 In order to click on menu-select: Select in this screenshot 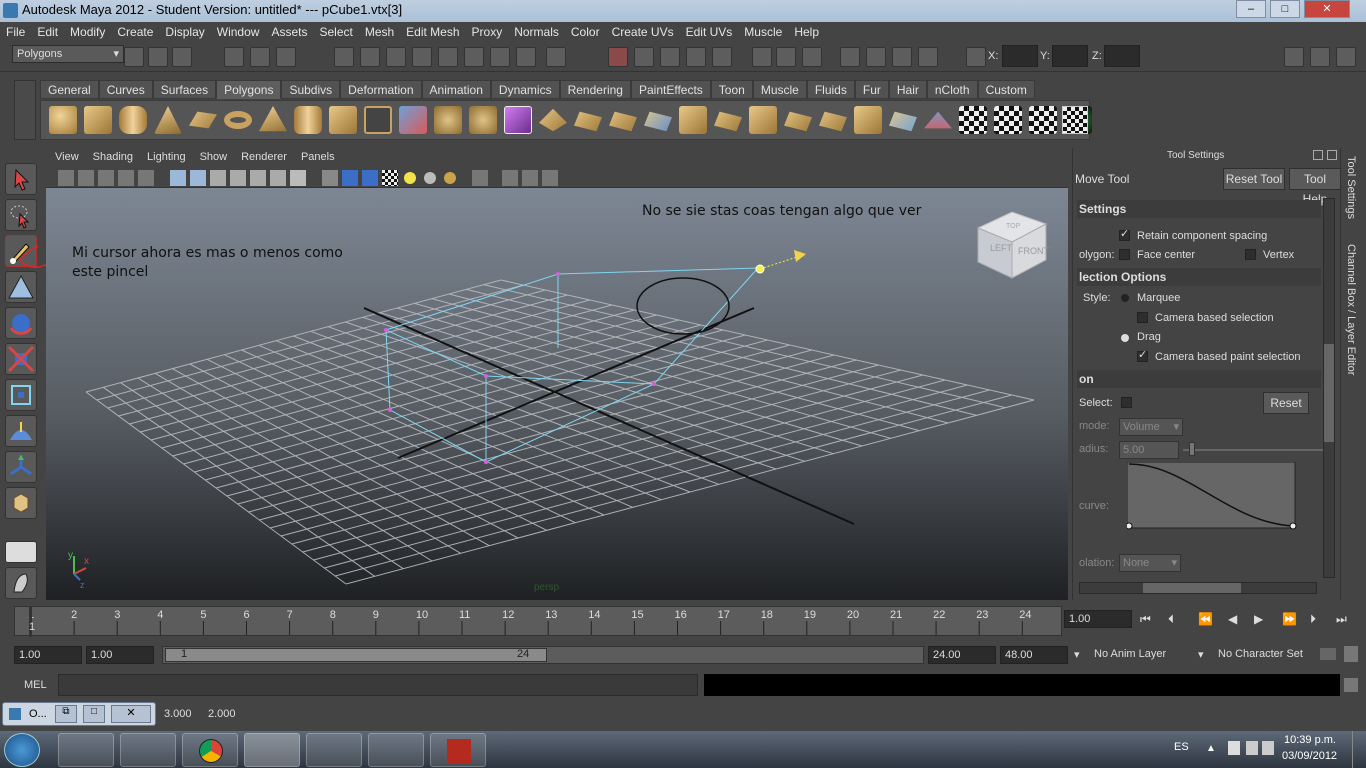, I will do `click(335, 30)`.